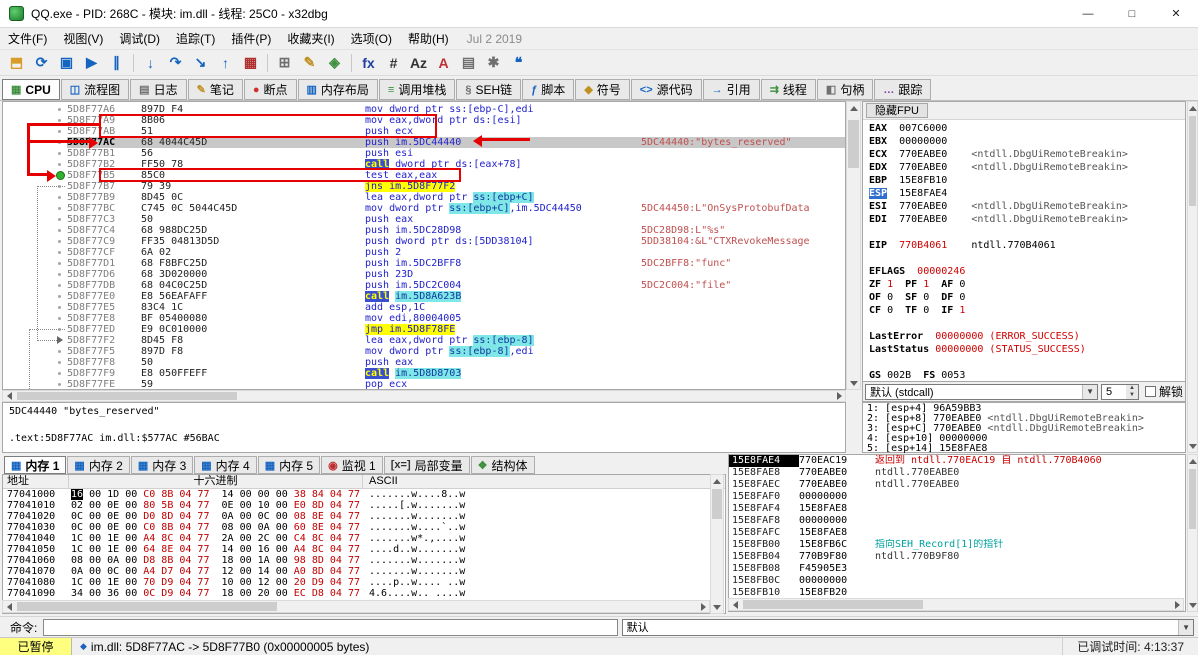 This screenshot has height=655, width=1198. I want to click on menu-options: 选项(O), so click(371, 38).